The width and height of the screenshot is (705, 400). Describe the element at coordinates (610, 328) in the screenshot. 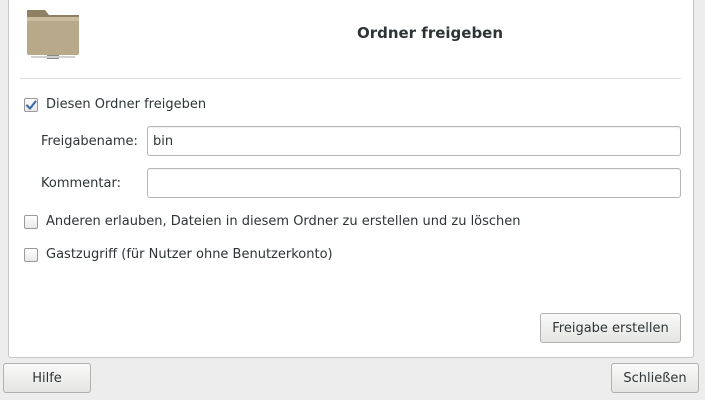

I see `create-share-button: Freigabe erstellen` at that location.